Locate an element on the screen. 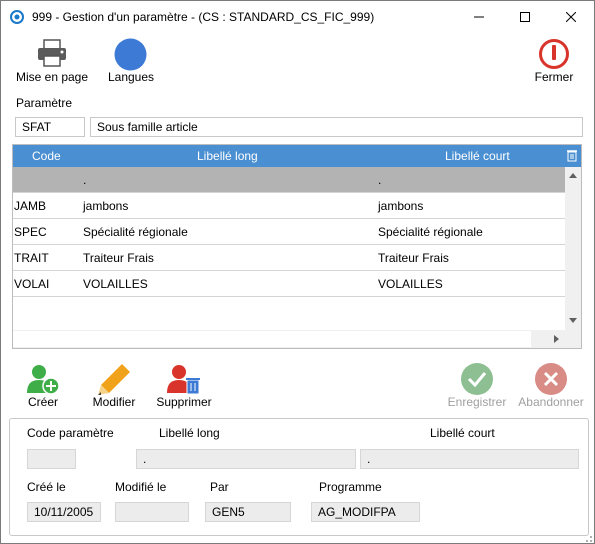 The image size is (595, 544). created-date-field: 10/11/2005 is located at coordinates (64, 512).